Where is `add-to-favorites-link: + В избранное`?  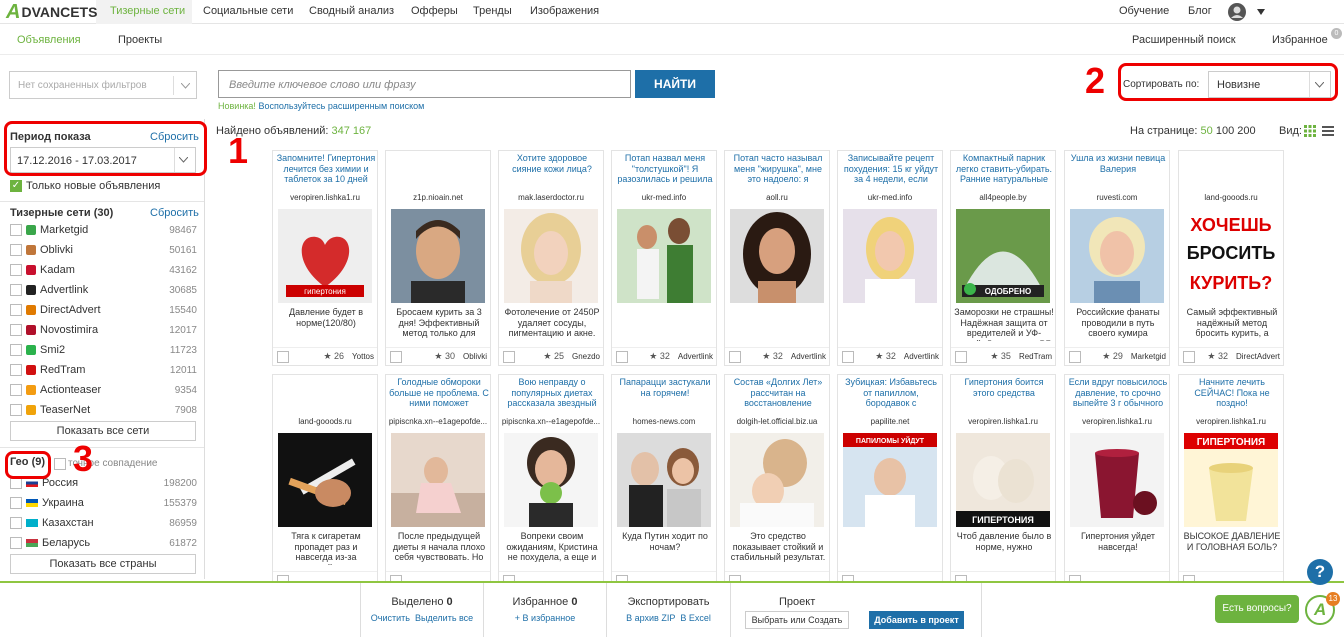 add-to-favorites-link: + В избранное is located at coordinates (545, 618).